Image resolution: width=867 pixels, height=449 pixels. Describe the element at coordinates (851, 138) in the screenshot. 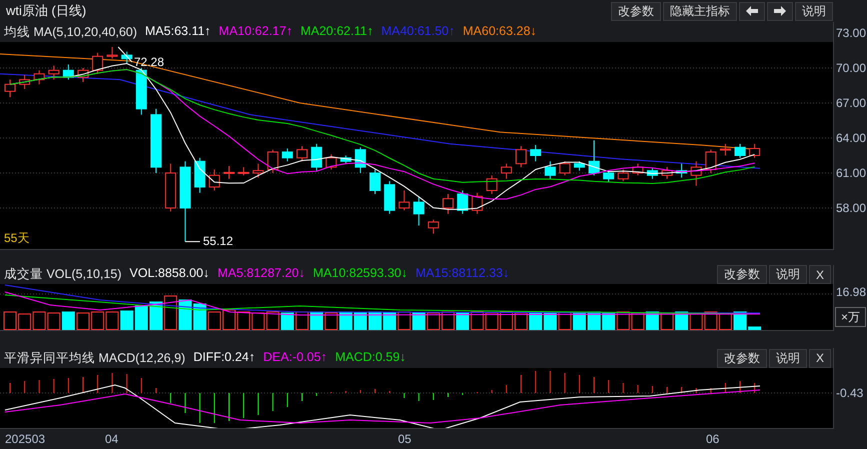

I see `axis-label: 64.00` at that location.